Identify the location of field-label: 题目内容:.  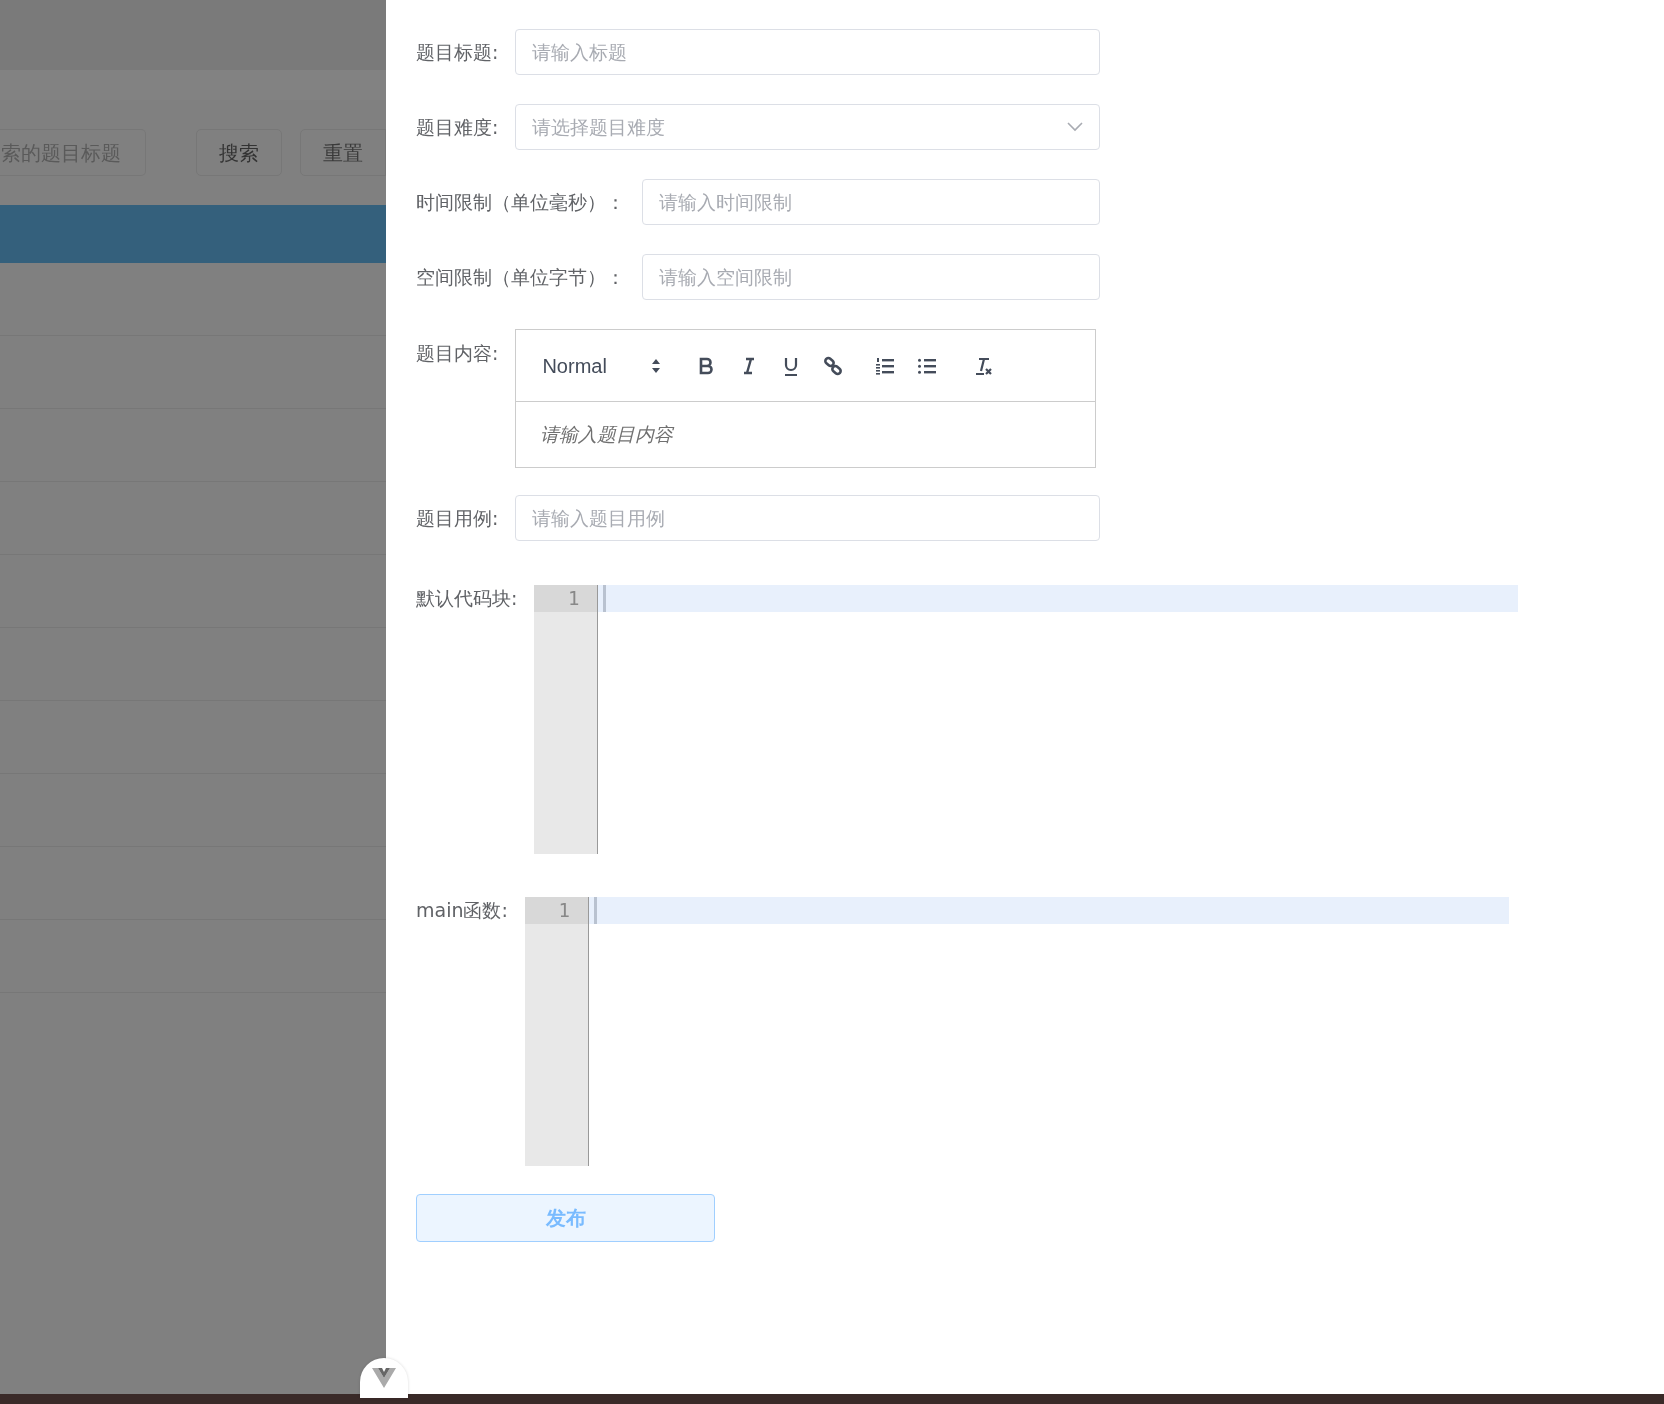
(457, 353).